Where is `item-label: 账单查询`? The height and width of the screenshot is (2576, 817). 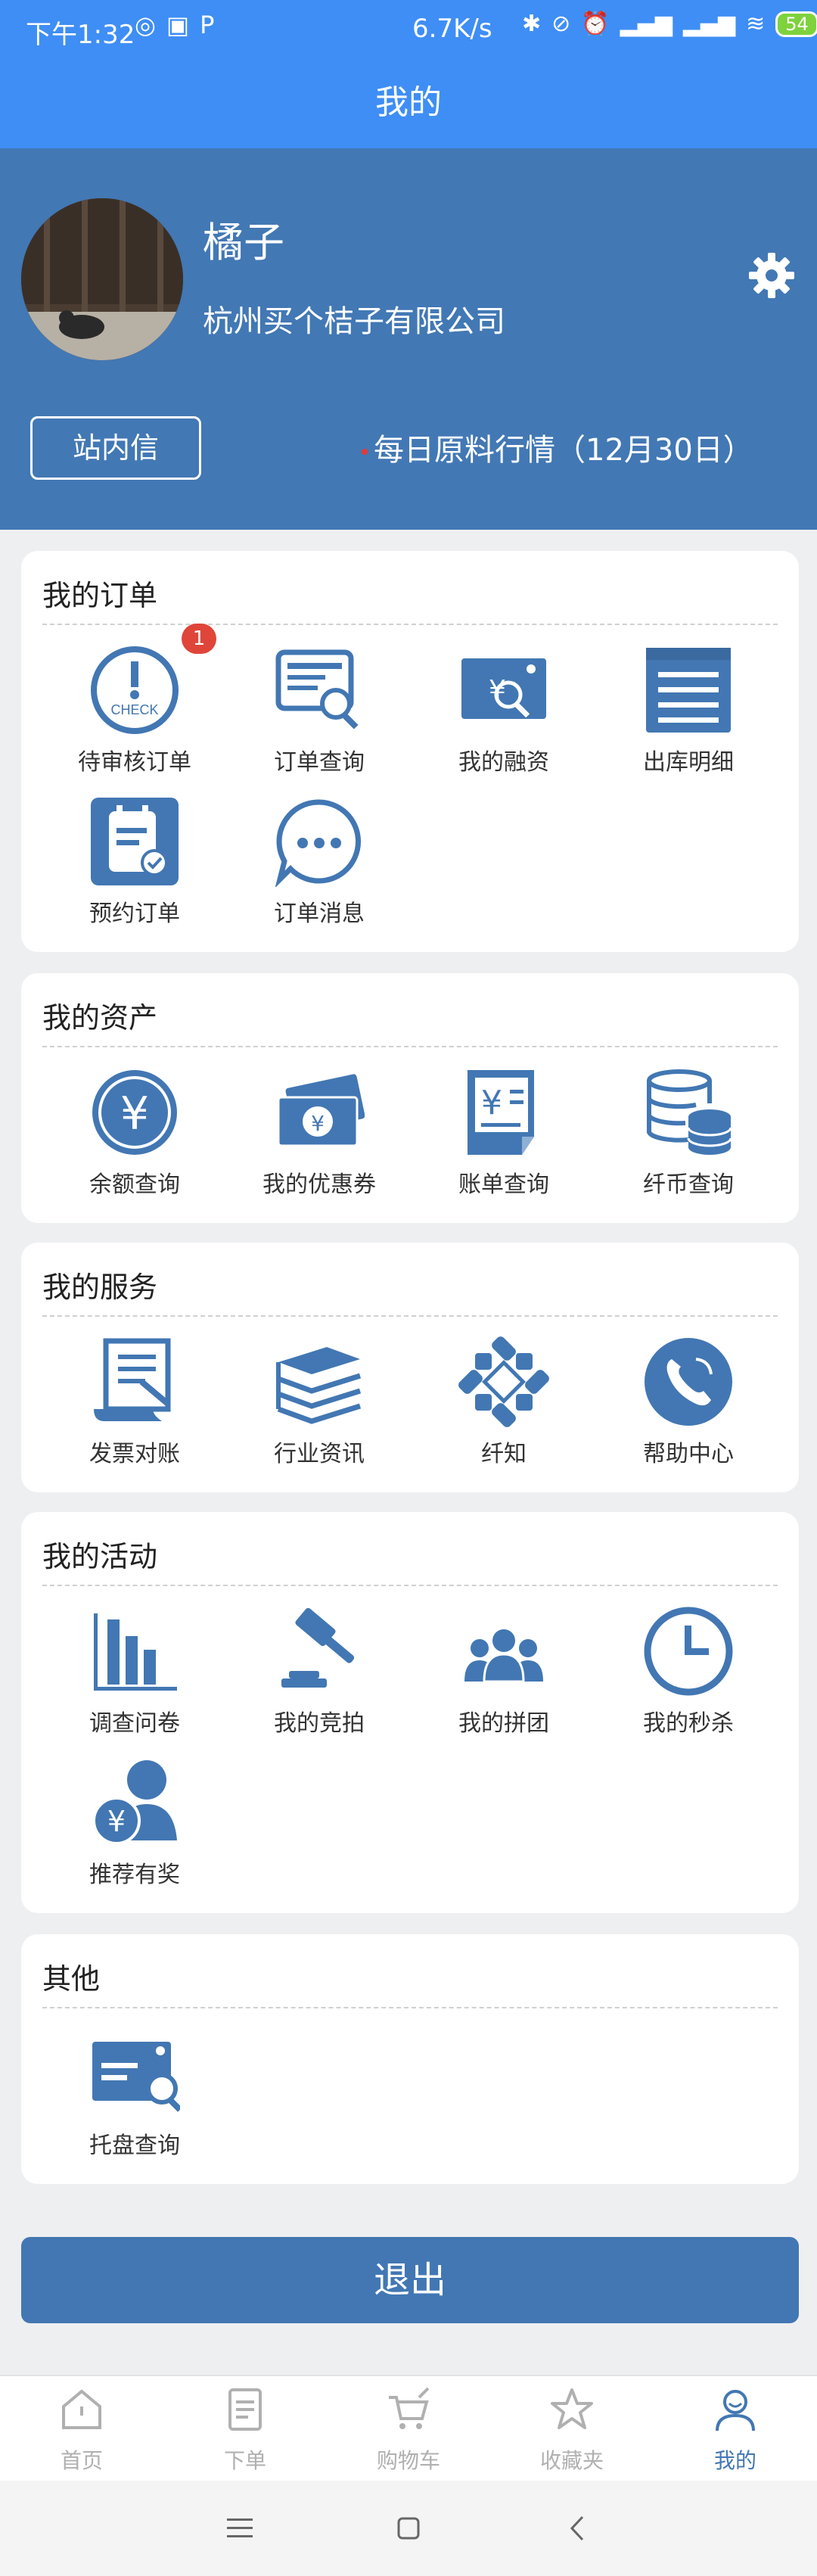 item-label: 账单查询 is located at coordinates (503, 1184).